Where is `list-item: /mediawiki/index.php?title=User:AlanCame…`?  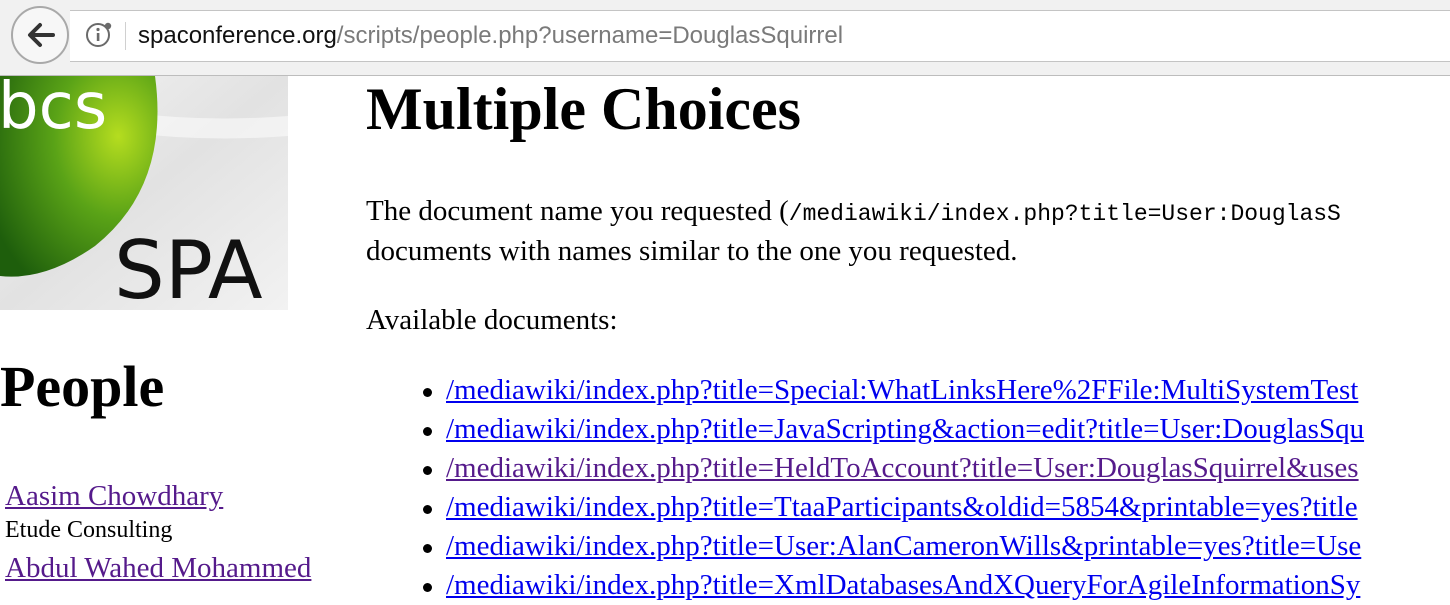
list-item: /mediawiki/index.php?title=User:AlanCame… is located at coordinates (865, 546).